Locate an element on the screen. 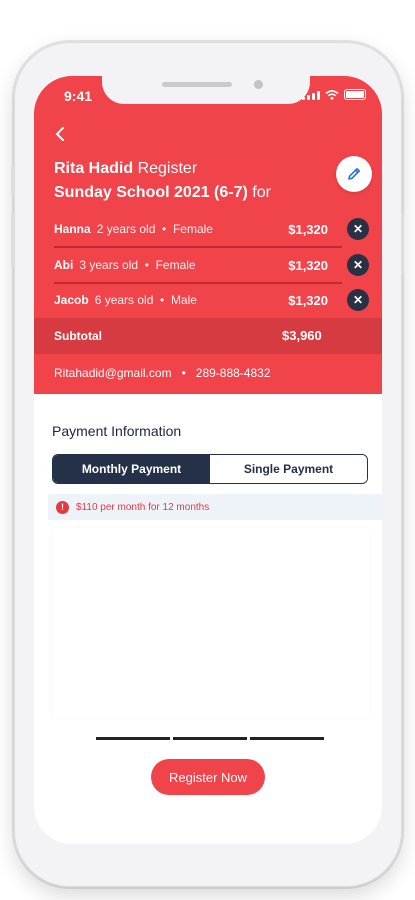  register-word: Register is located at coordinates (167, 168).